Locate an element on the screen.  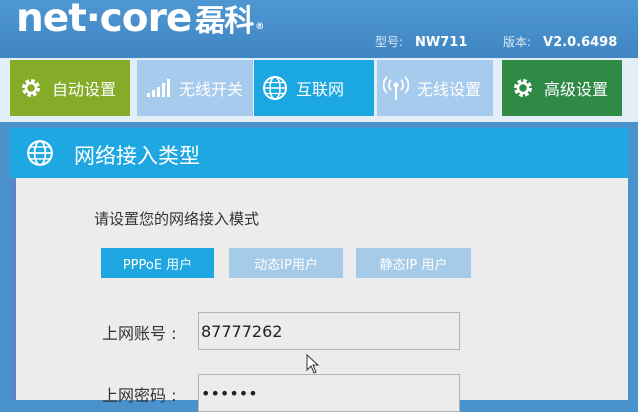
nav-wireless-switch: 无线开关 is located at coordinates (195, 88).